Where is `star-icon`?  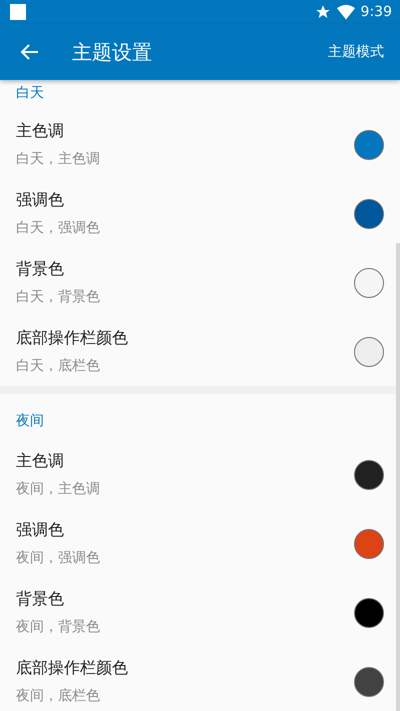
star-icon is located at coordinates (322, 12).